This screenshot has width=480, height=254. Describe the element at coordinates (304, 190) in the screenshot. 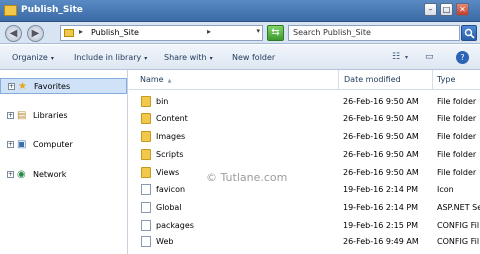

I see `file-row: favicon 19-Feb-16 2:14 PM Icon` at that location.